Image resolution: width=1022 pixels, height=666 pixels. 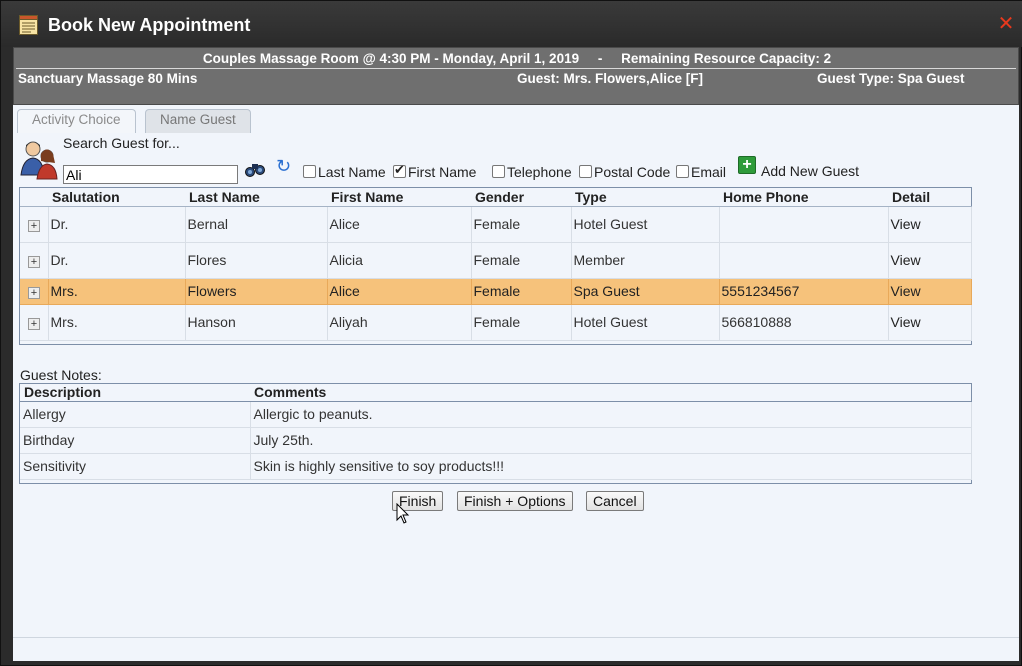 I want to click on filter-label: First Name, so click(x=442, y=172).